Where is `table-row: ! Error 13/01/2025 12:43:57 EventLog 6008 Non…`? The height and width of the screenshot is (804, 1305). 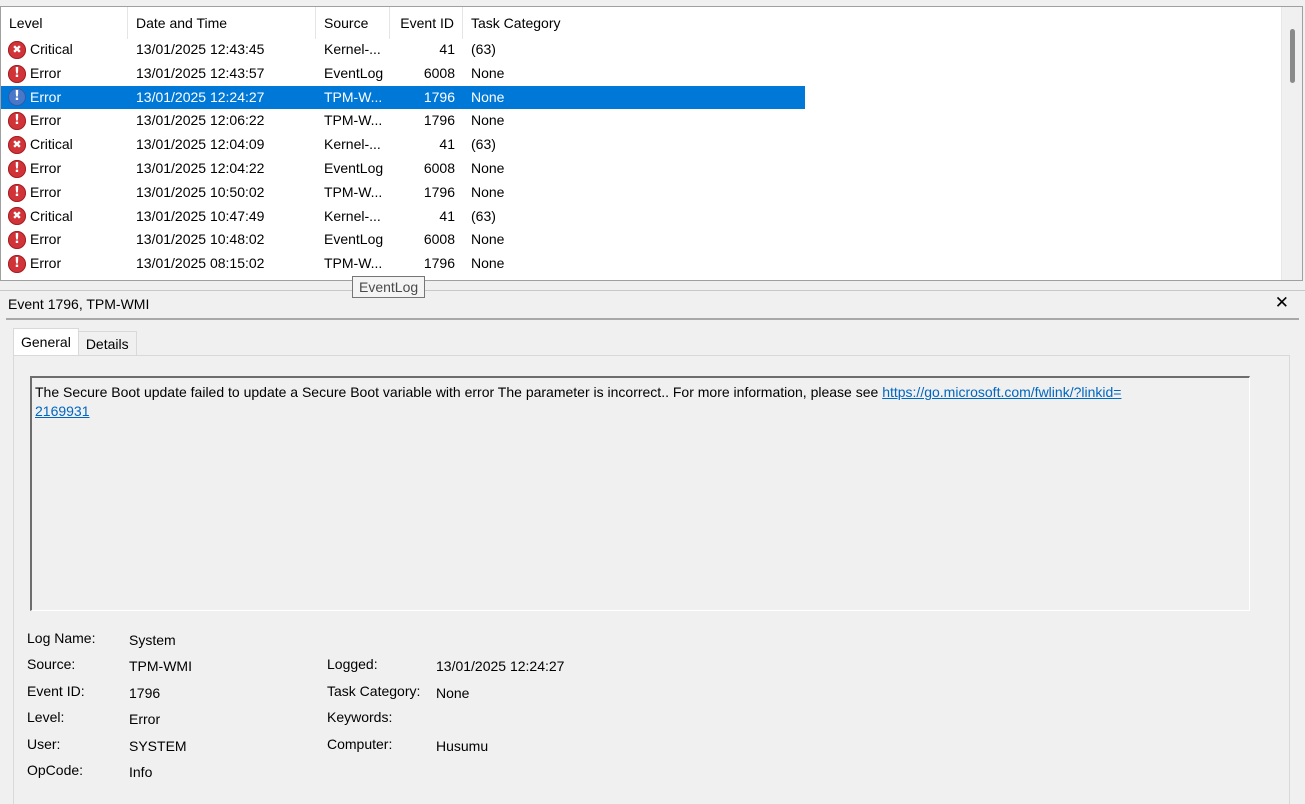
table-row: ! Error 13/01/2025 12:43:57 EventLog 6008 Non… is located at coordinates (403, 74).